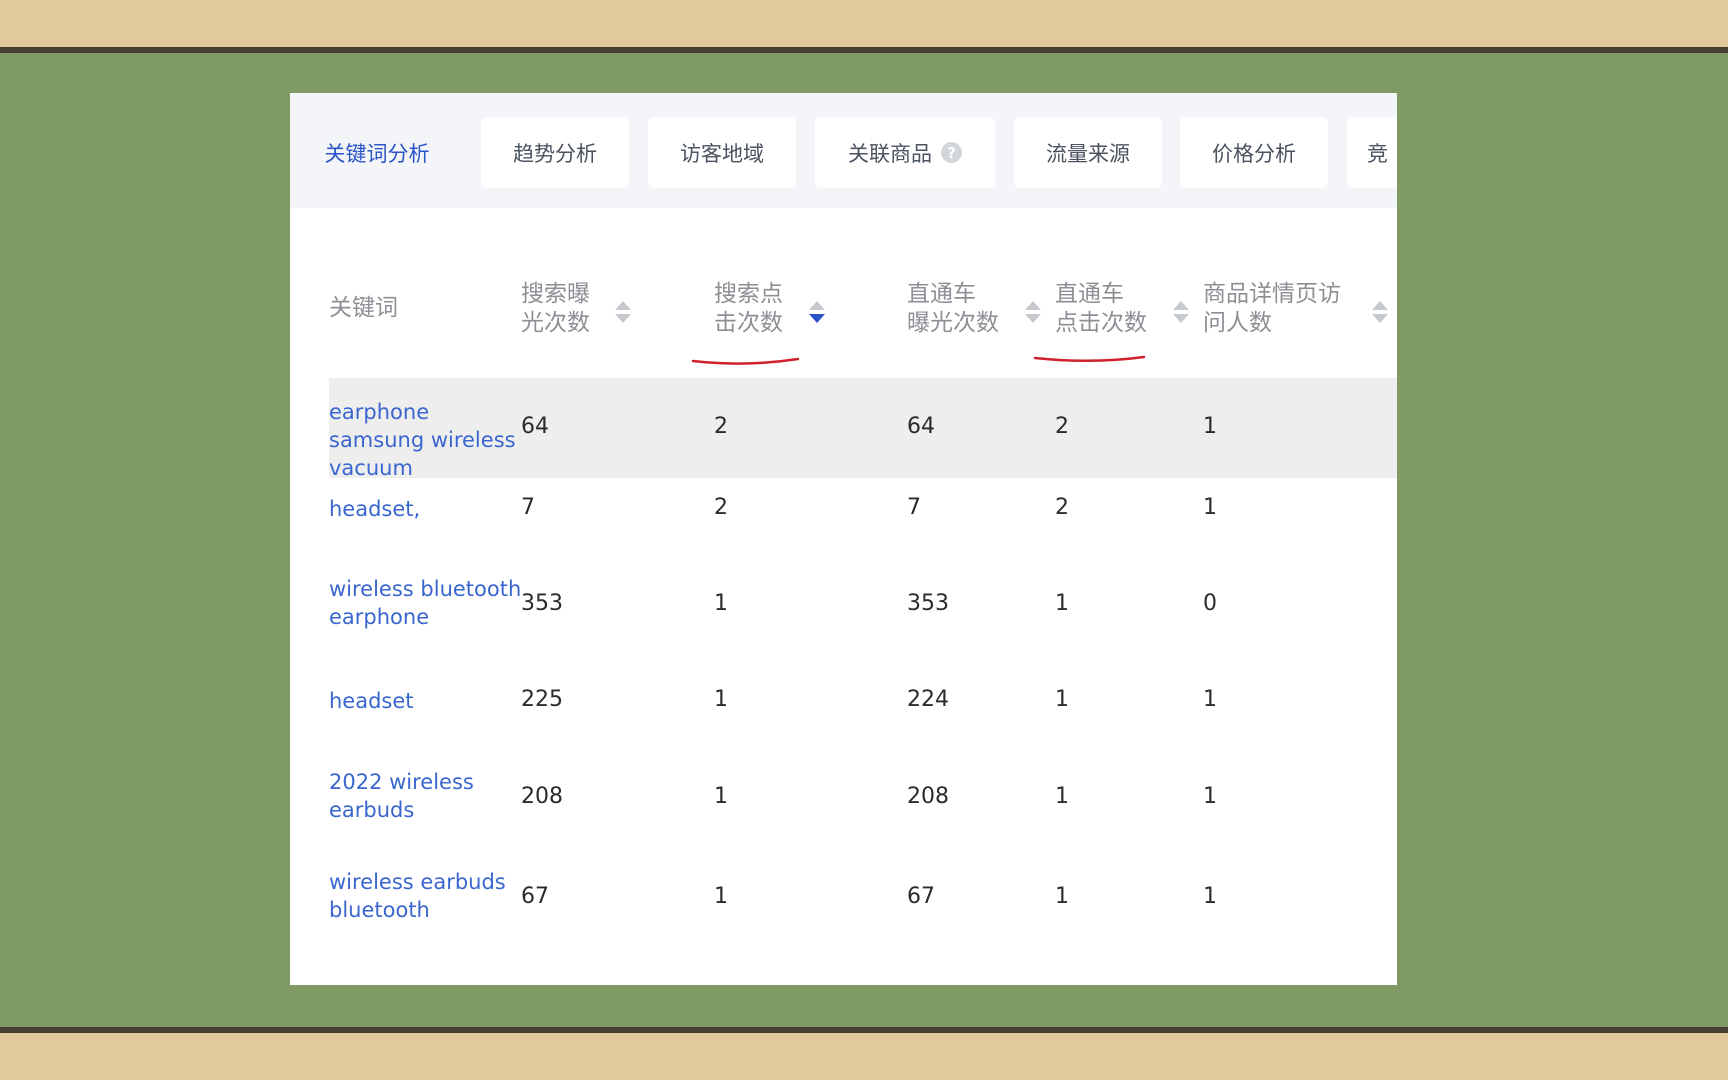  I want to click on sort-icon-search-clicks, so click(817, 313).